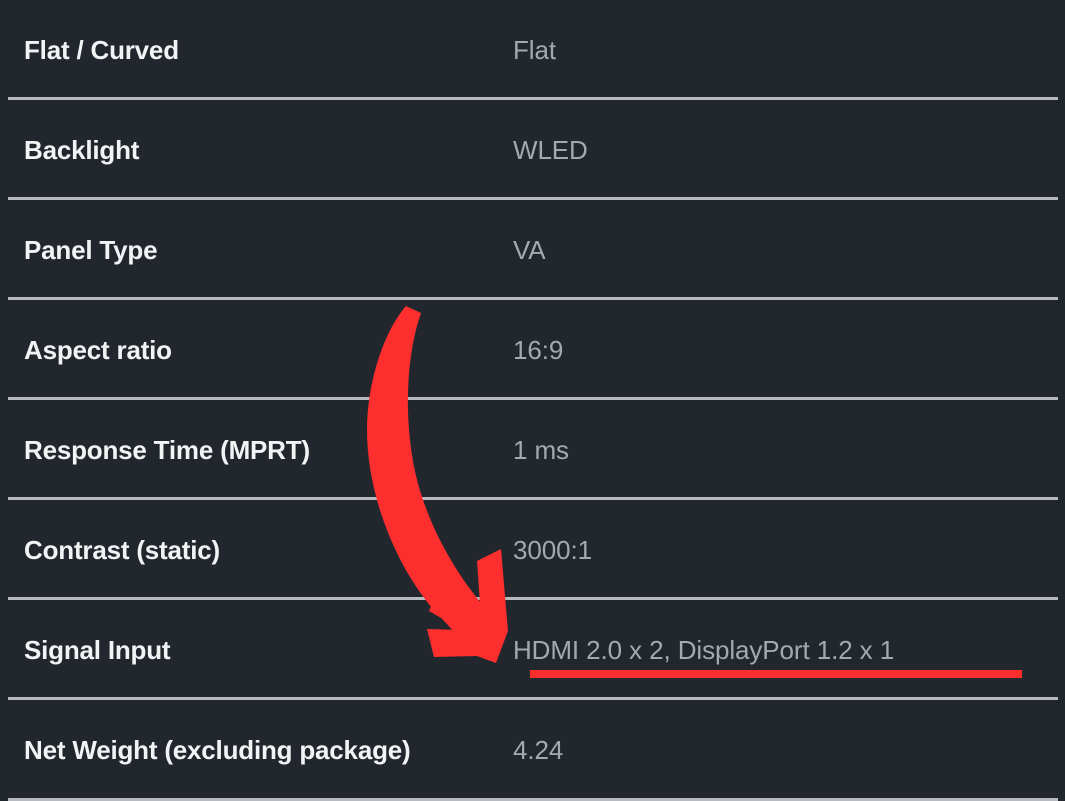 Image resolution: width=1065 pixels, height=801 pixels. Describe the element at coordinates (538, 749) in the screenshot. I see `spec-value: 4.24` at that location.